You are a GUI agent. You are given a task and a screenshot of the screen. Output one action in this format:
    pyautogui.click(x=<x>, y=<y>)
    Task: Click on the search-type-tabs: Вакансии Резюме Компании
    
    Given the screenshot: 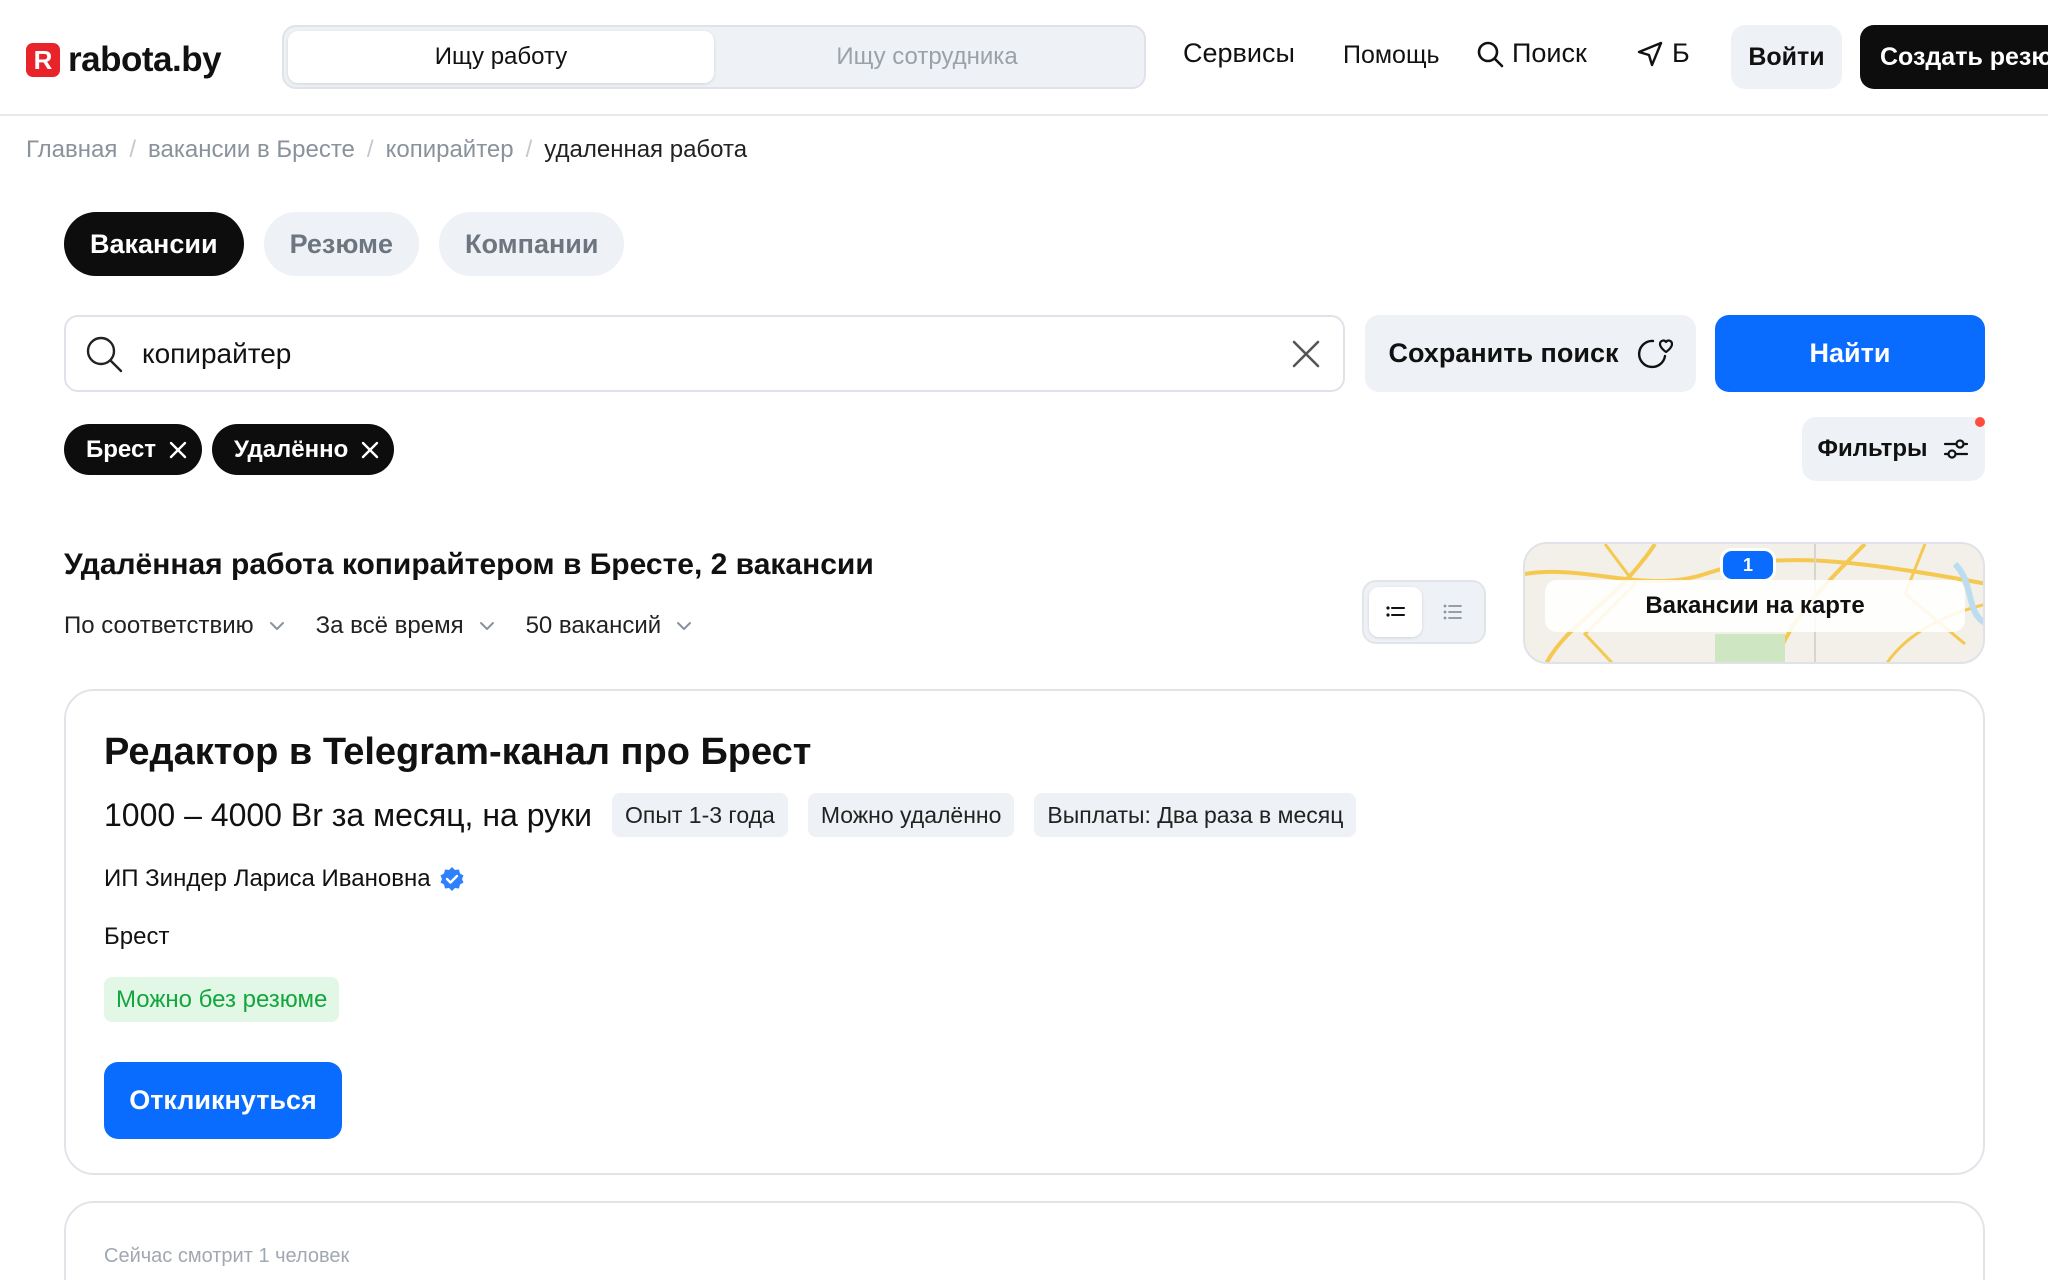 What is the action you would take?
    pyautogui.click(x=344, y=244)
    